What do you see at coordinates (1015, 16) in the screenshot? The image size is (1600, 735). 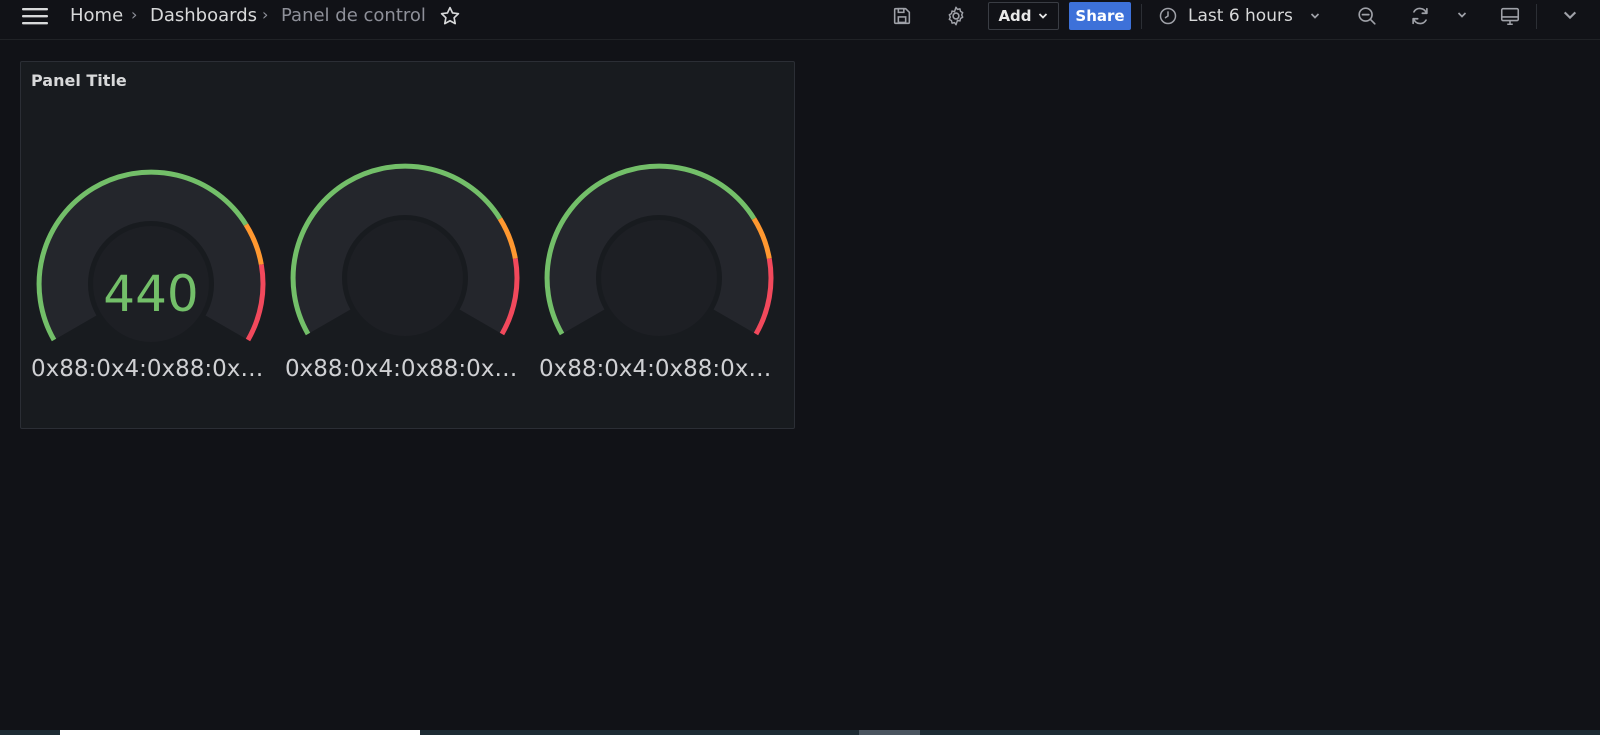 I see `add-button-label: Add` at bounding box center [1015, 16].